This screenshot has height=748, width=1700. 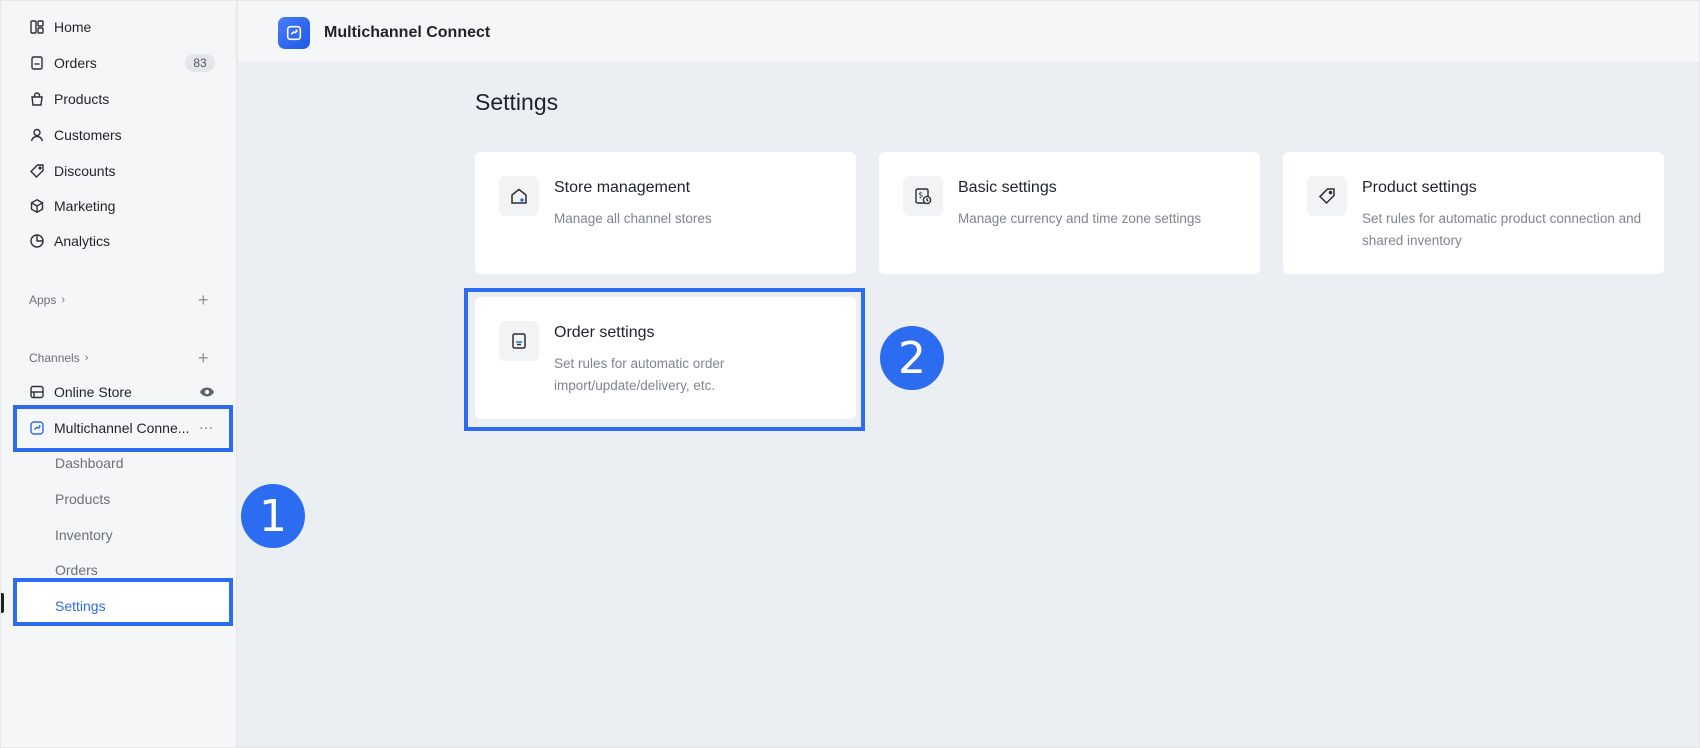 I want to click on card-title: Store management, so click(x=622, y=187).